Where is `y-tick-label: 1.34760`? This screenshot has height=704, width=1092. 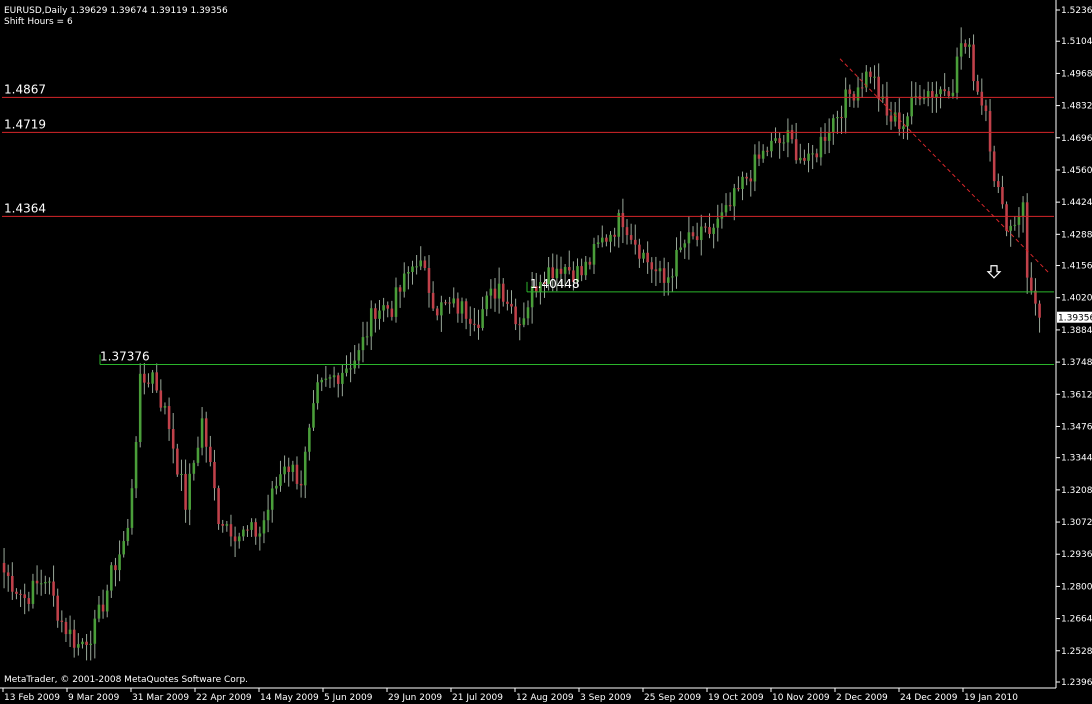 y-tick-label: 1.34760 is located at coordinates (1076, 427).